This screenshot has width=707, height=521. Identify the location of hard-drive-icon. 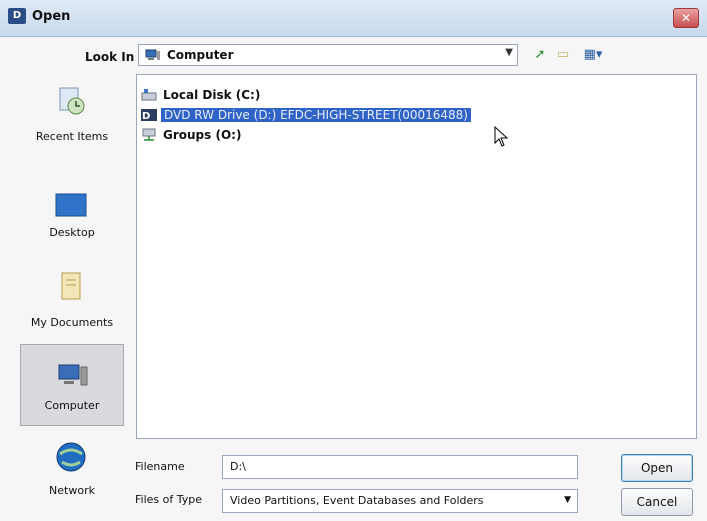
(149, 95).